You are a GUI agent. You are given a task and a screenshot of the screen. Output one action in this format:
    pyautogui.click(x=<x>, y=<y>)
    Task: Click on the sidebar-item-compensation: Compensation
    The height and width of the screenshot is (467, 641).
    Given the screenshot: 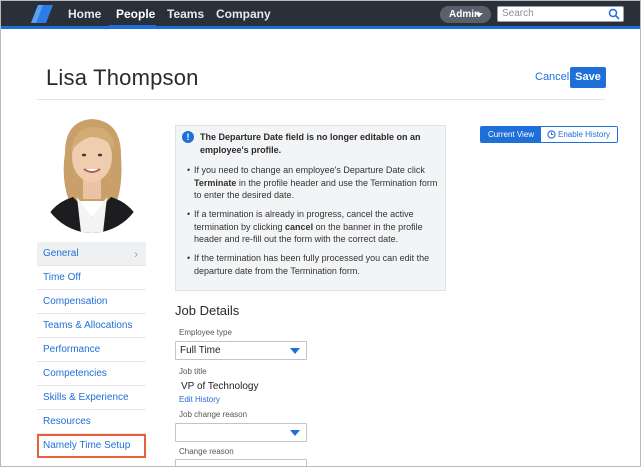 What is the action you would take?
    pyautogui.click(x=91, y=302)
    